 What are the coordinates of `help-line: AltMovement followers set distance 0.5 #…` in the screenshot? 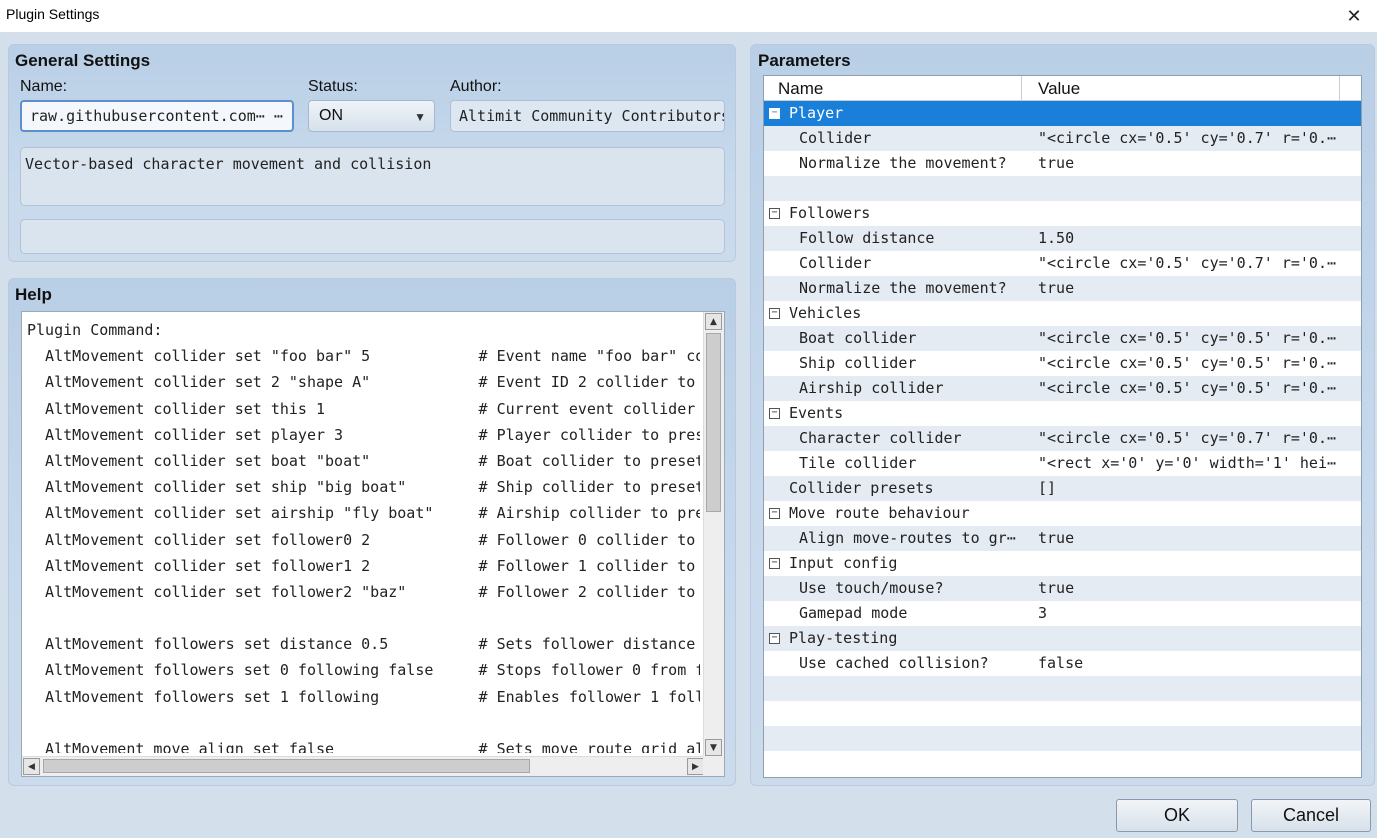 It's located at (363, 644).